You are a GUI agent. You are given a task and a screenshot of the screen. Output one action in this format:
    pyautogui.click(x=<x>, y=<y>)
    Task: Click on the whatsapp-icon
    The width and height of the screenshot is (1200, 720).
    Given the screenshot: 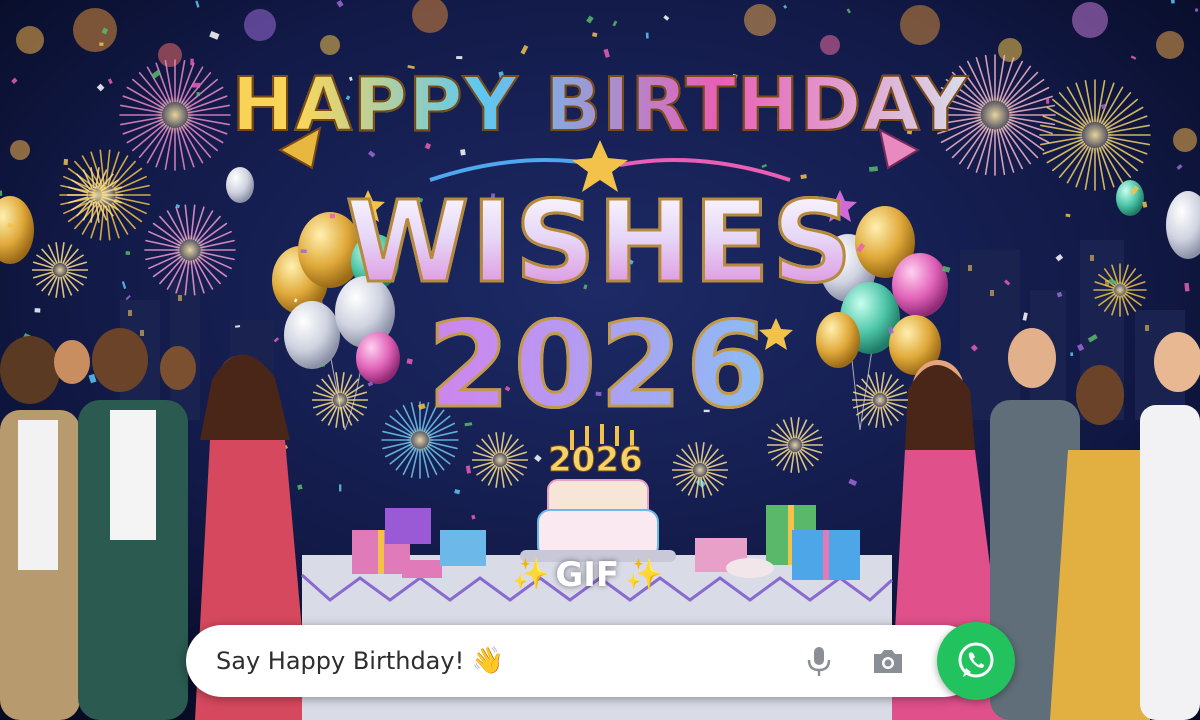 What is the action you would take?
    pyautogui.click(x=976, y=660)
    